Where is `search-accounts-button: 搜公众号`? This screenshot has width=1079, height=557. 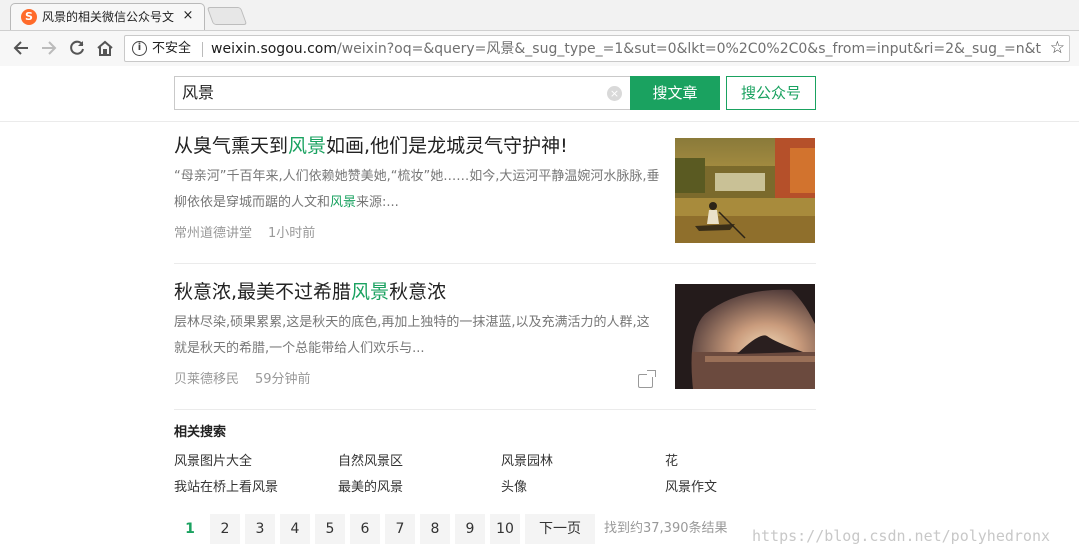 search-accounts-button: 搜公众号 is located at coordinates (771, 93).